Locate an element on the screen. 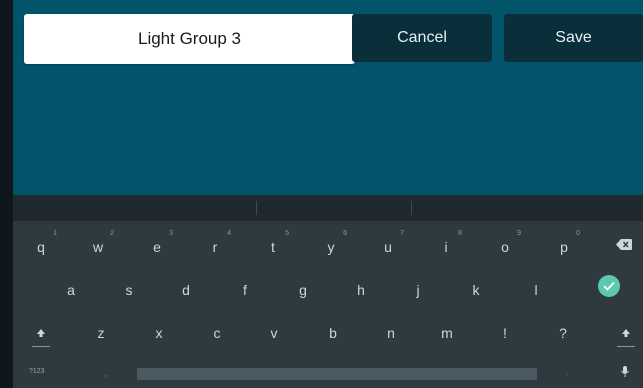 Image resolution: width=643 pixels, height=388 pixels. key-h: h is located at coordinates (361, 290).